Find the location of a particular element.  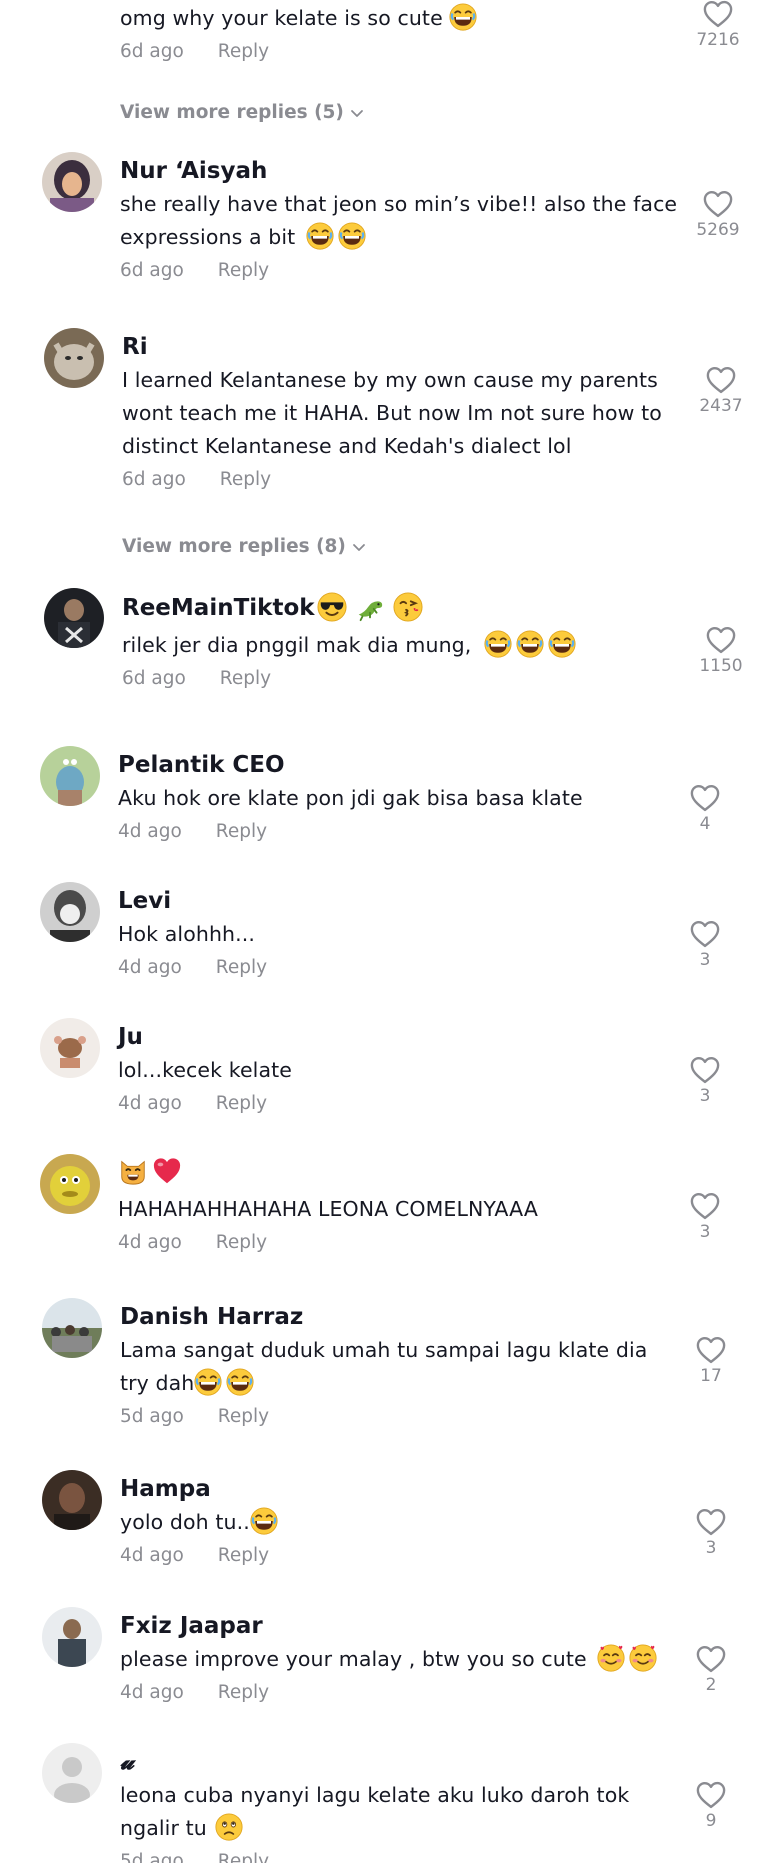

like-button: 17 is located at coordinates (711, 1361).